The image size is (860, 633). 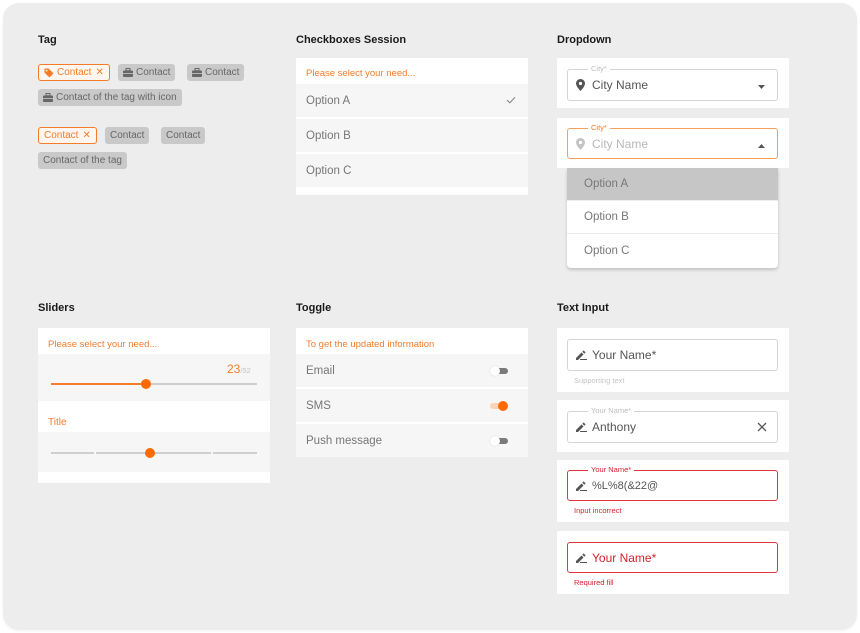 I want to click on tag-label: Contact of the tag, so click(x=82, y=160).